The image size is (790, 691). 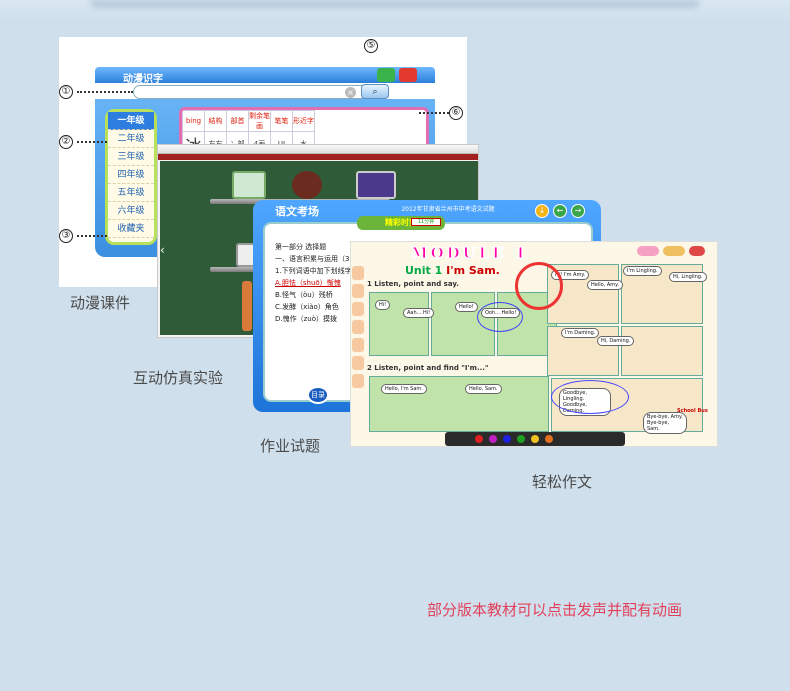 What do you see at coordinates (521, 439) in the screenshot?
I see `green-pen-icon` at bounding box center [521, 439].